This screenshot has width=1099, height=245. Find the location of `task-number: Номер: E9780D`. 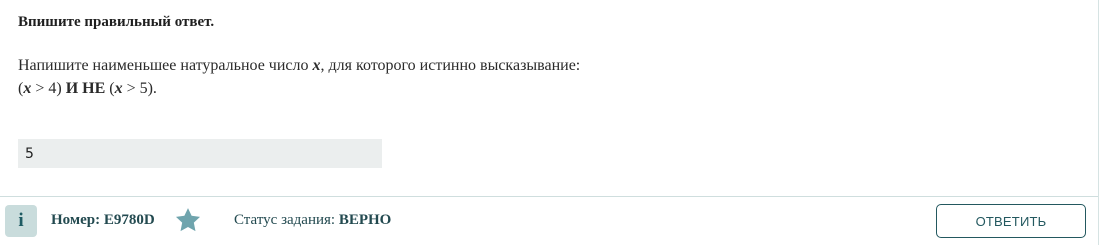

task-number: Номер: E9780D is located at coordinates (103, 220).